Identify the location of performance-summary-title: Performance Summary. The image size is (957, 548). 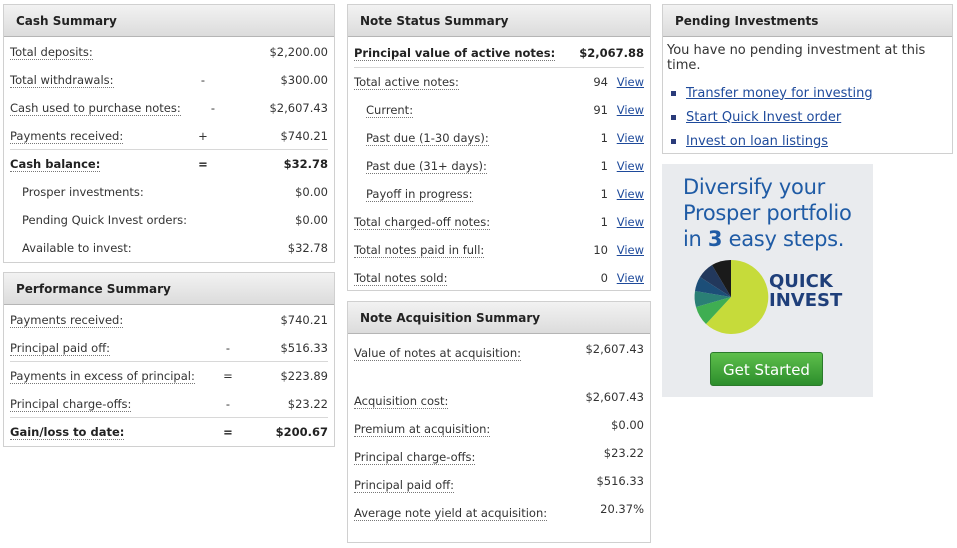
(169, 289).